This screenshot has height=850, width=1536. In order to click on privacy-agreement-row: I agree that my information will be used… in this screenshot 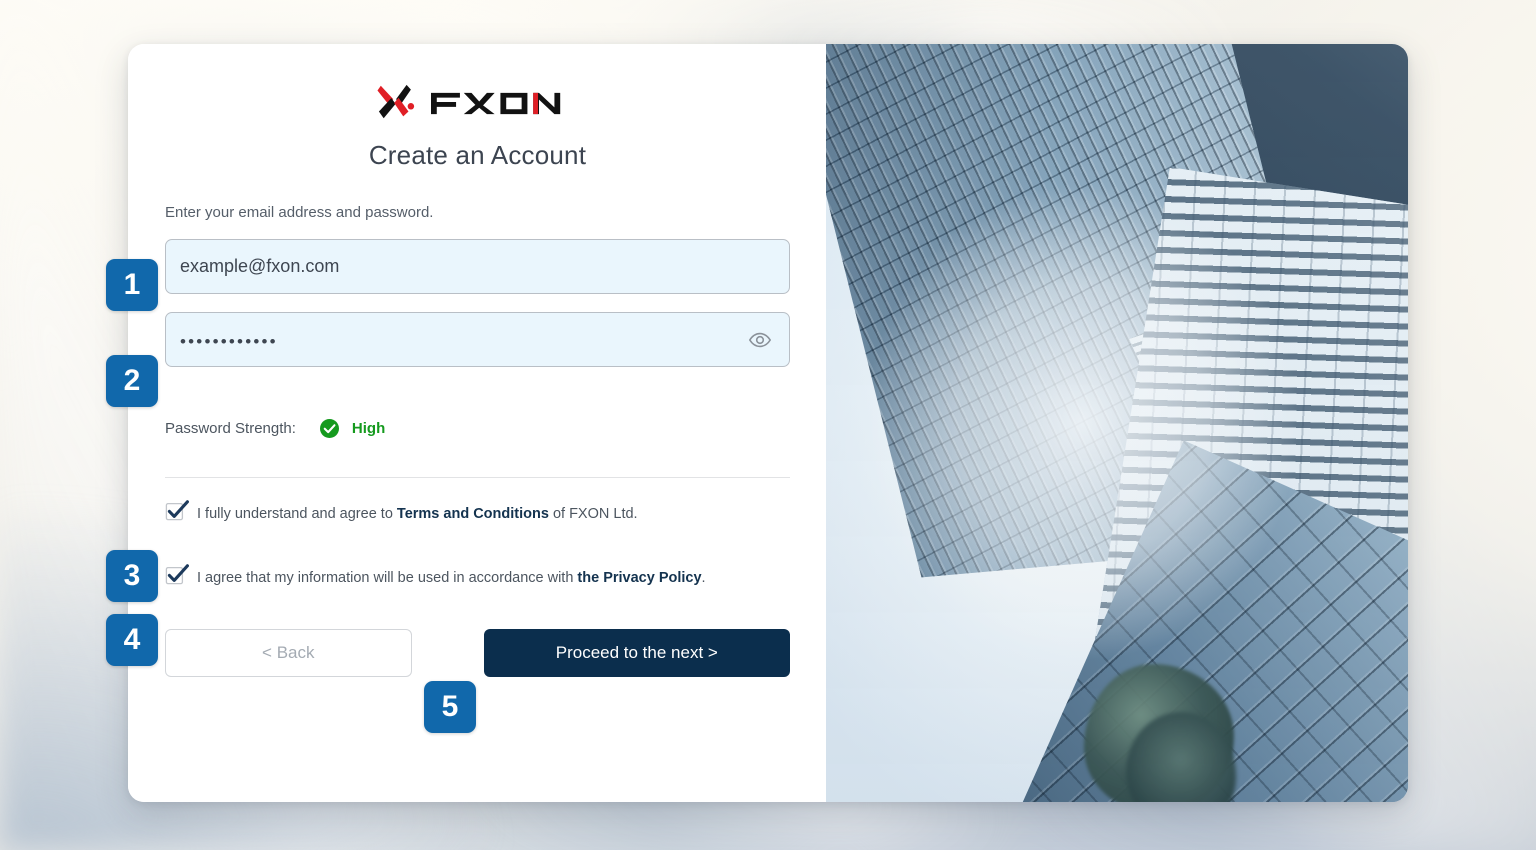, I will do `click(477, 576)`.